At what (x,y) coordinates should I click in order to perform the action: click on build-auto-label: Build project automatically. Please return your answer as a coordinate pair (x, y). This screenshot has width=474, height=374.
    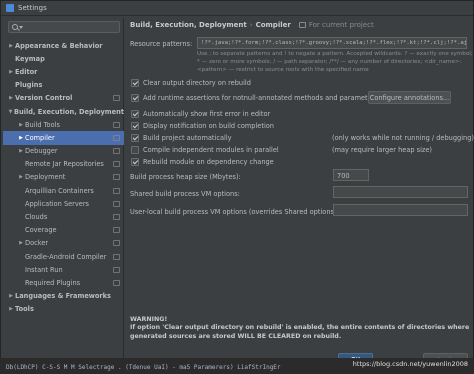
    Looking at the image, I should click on (187, 138).